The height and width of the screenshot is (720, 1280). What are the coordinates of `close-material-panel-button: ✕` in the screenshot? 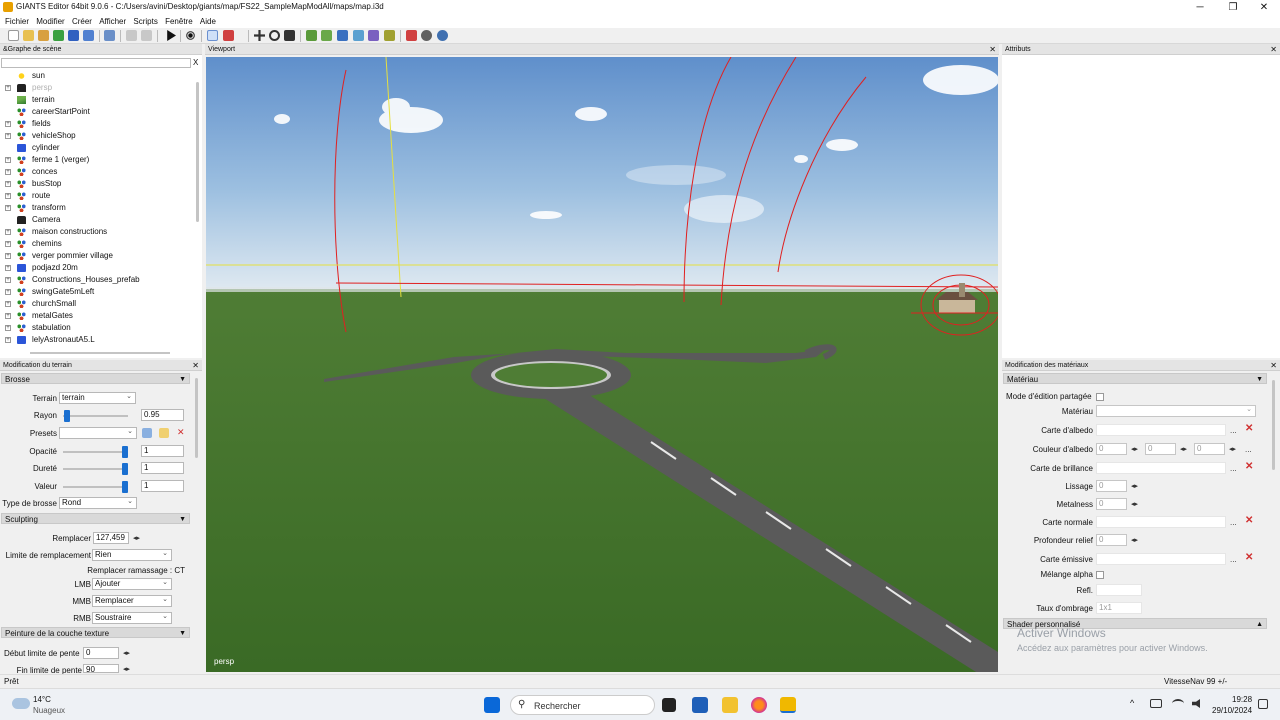 It's located at (1273, 365).